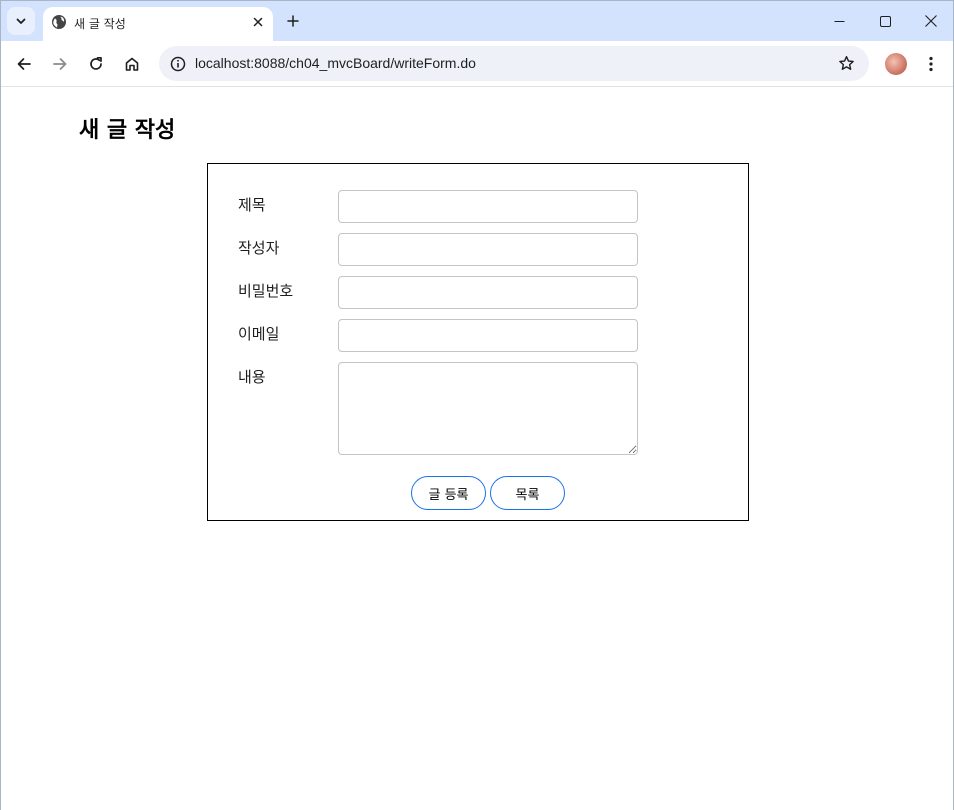  I want to click on email-label: 이메일, so click(259, 334).